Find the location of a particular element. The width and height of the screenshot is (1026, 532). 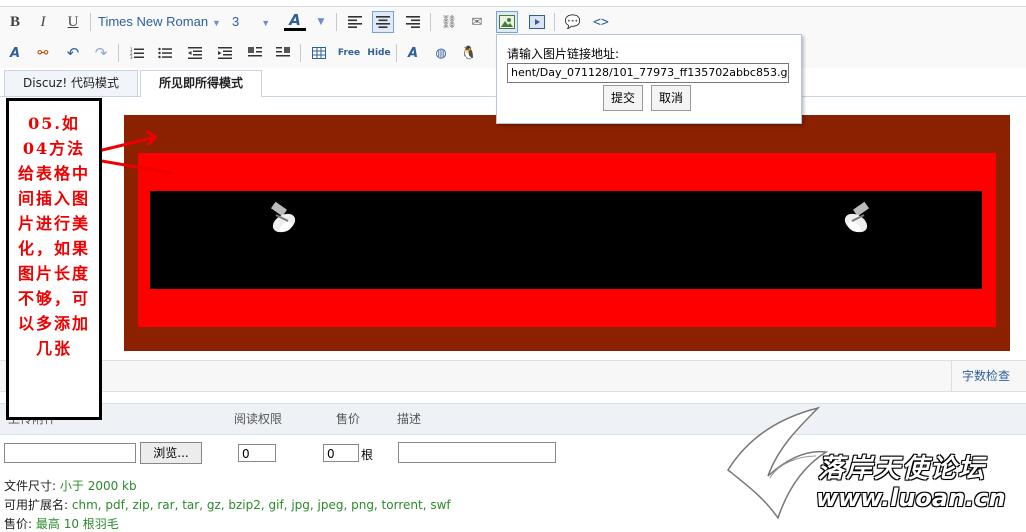

font-style-icon: A is located at coordinates (413, 53).